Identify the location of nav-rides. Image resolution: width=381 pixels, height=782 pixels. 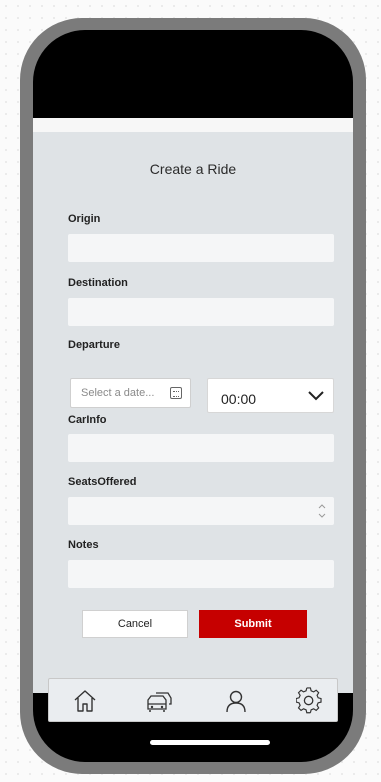
(159, 701).